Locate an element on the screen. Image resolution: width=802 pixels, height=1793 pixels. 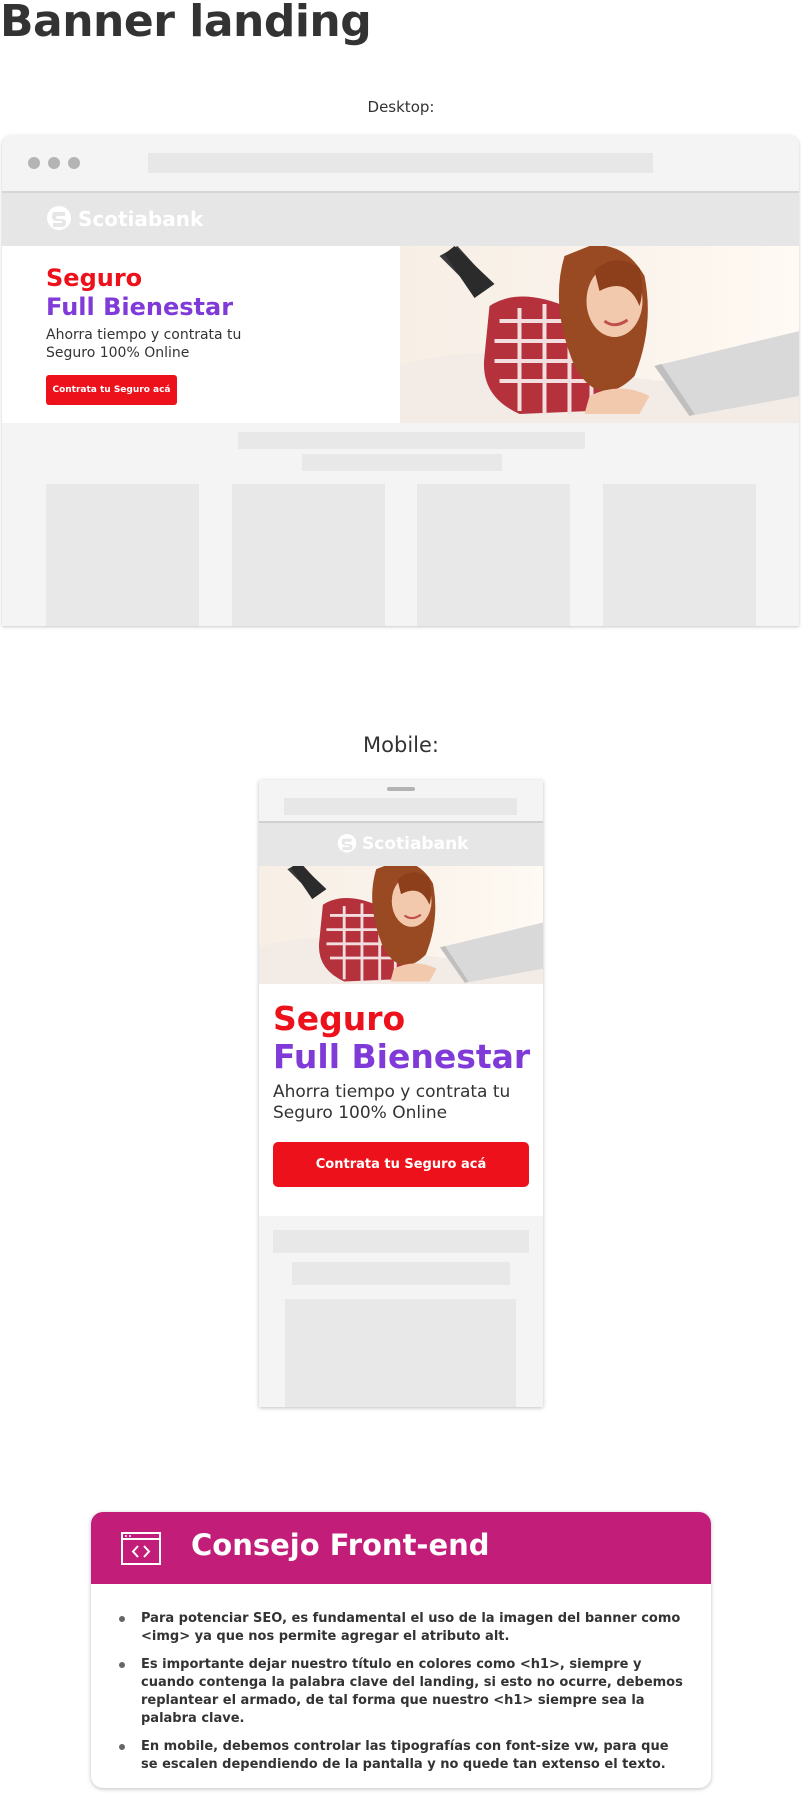
phone-notch is located at coordinates (401, 789).